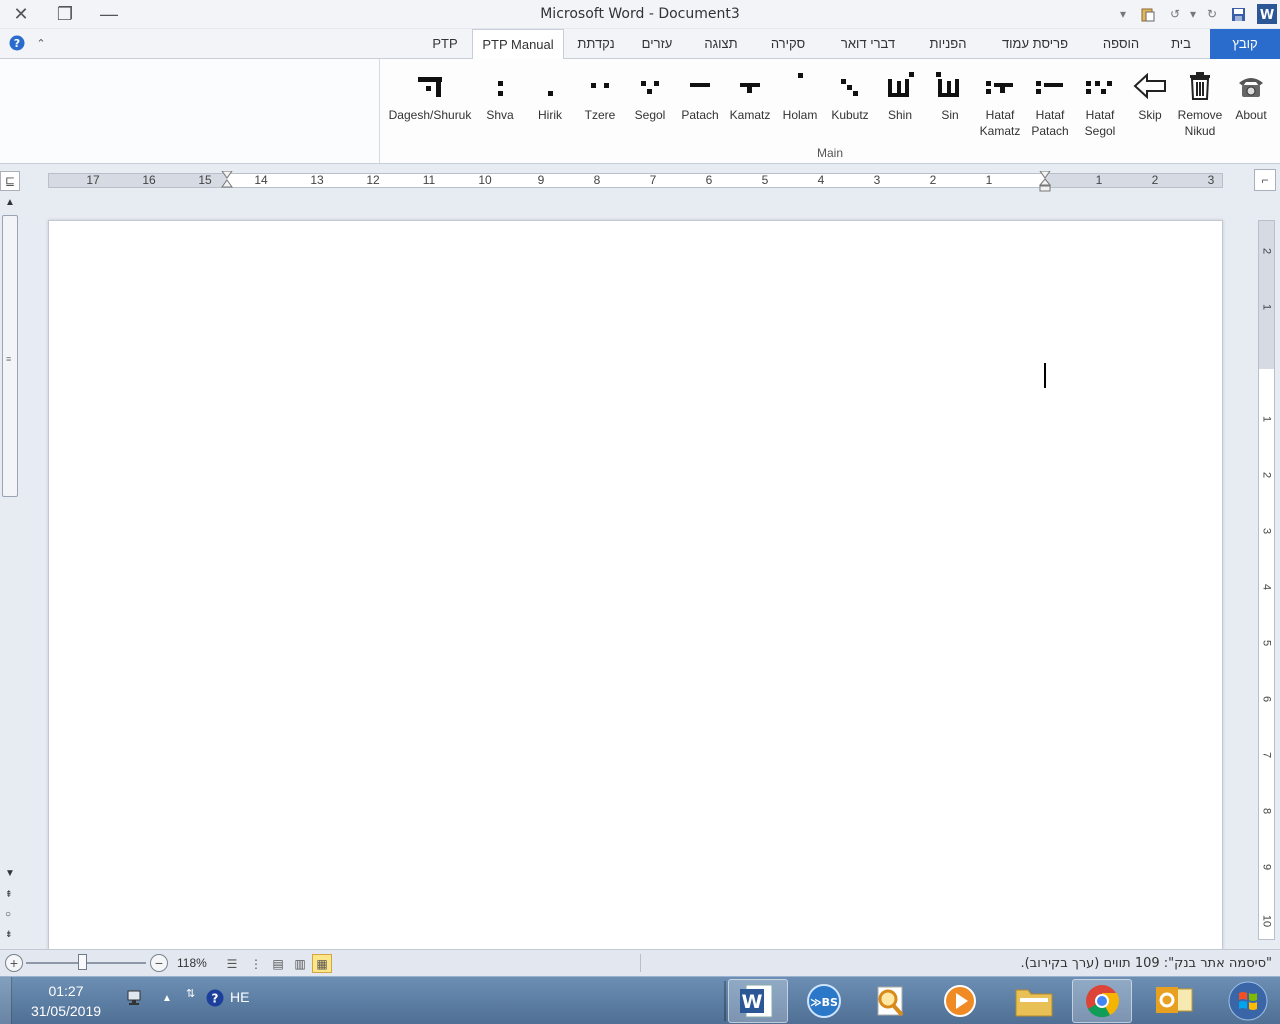  I want to click on tray-help-icon: ?, so click(215, 999).